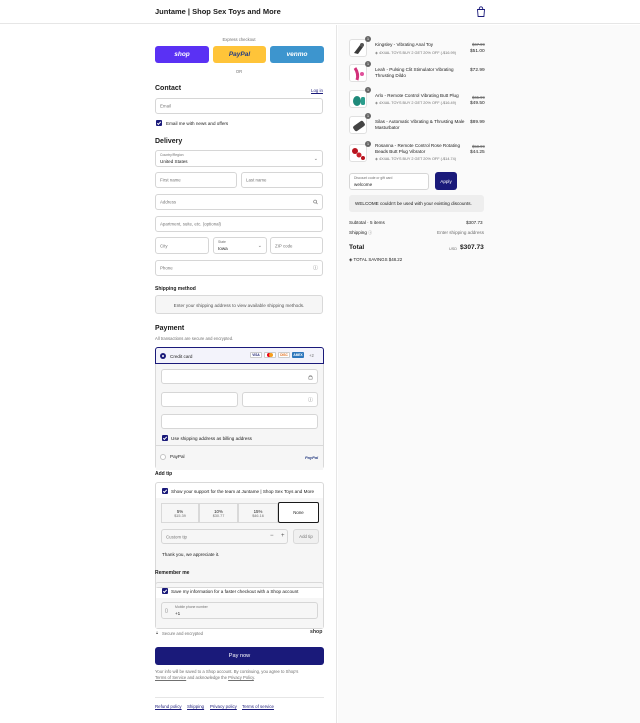 The height and width of the screenshot is (723, 640). Describe the element at coordinates (315, 158) in the screenshot. I see `chevron-down-icon: ⌄` at that location.